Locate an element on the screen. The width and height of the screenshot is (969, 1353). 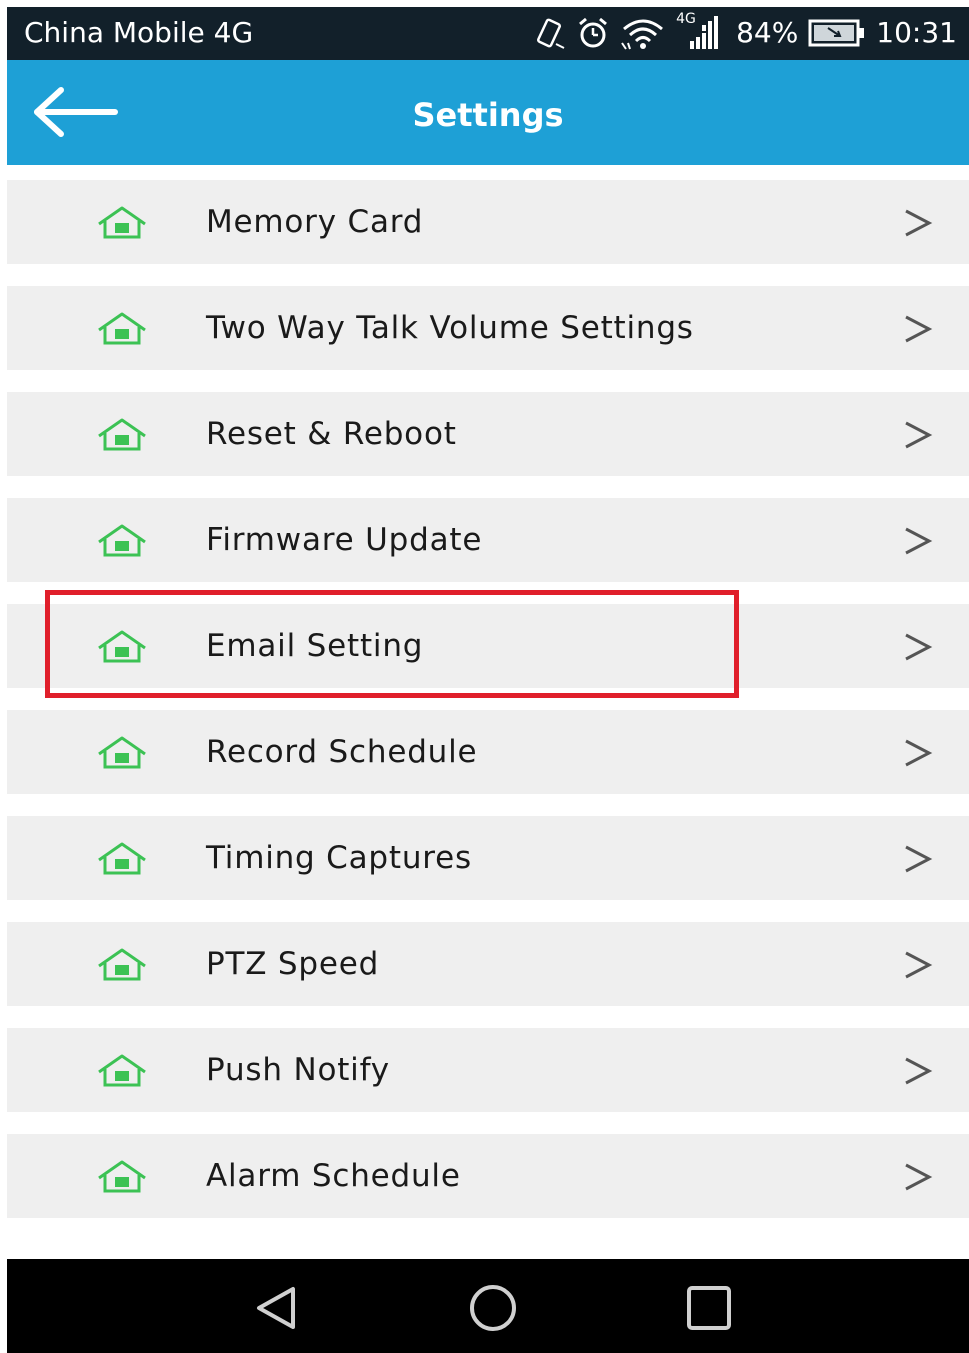
home-circle-icon is located at coordinates (493, 1308).